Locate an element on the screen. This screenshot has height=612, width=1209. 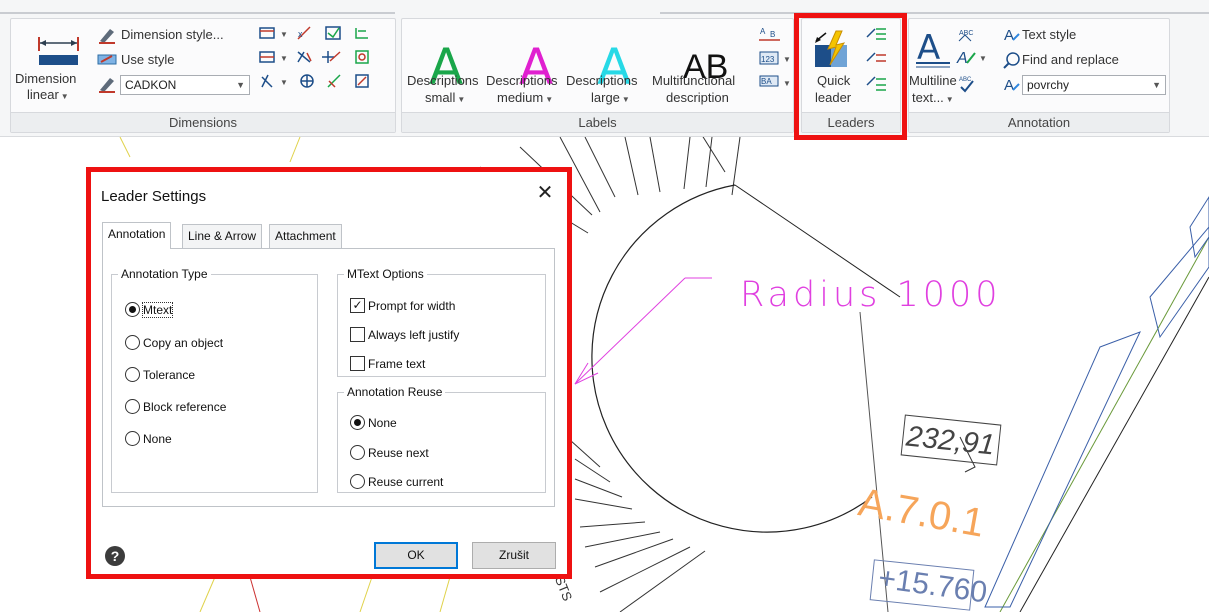
dimension-style-combo: CADKON ▼ is located at coordinates (185, 85).